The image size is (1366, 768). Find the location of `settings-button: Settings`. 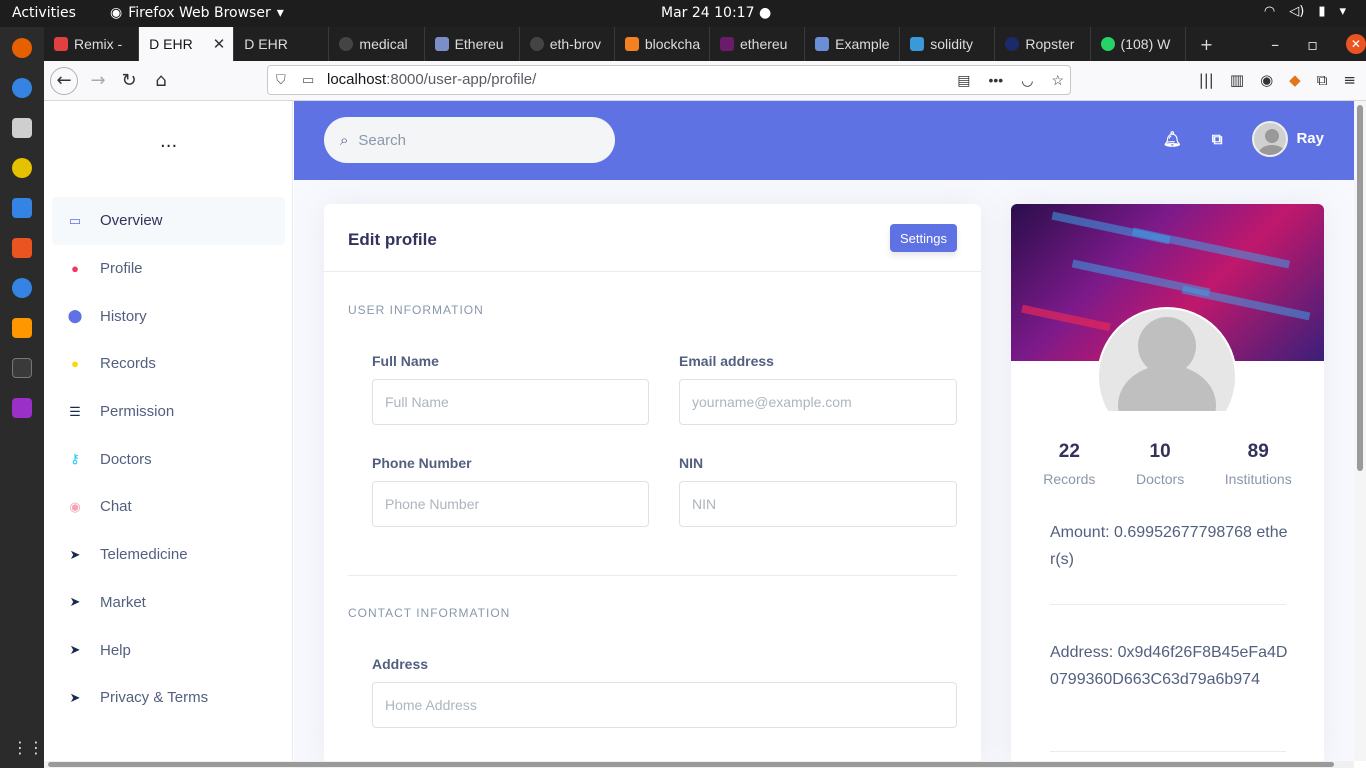

settings-button: Settings is located at coordinates (923, 238).